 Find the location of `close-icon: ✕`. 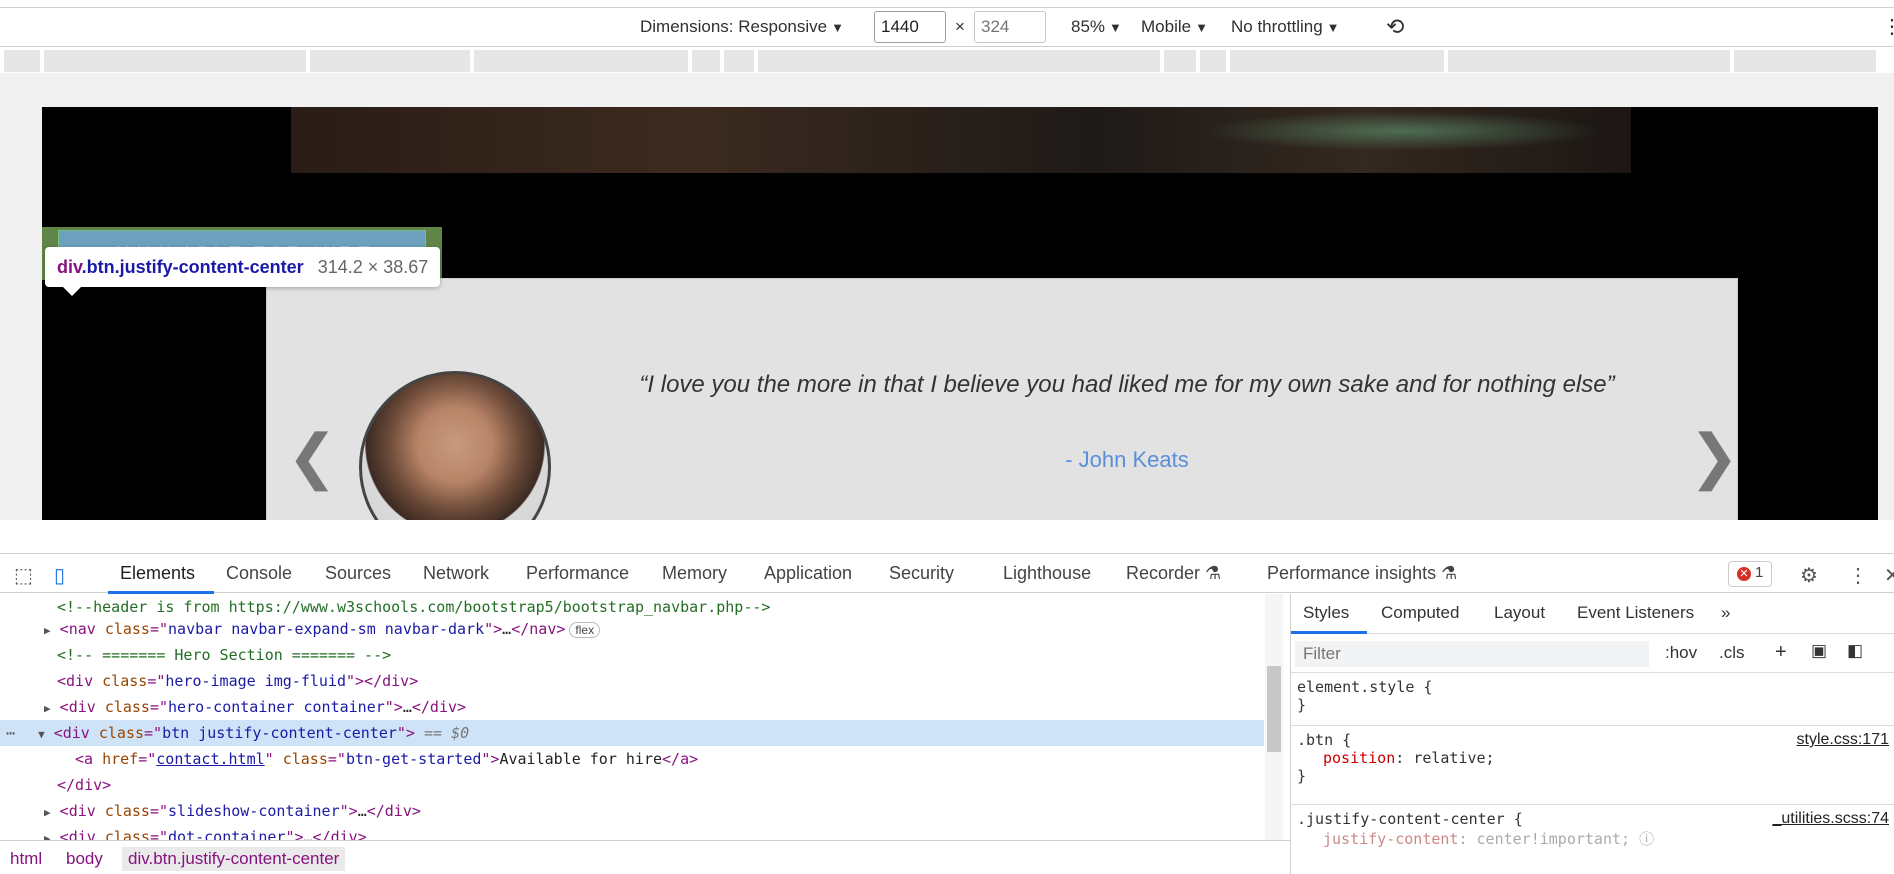

close-icon: ✕ is located at coordinates (1889, 575).